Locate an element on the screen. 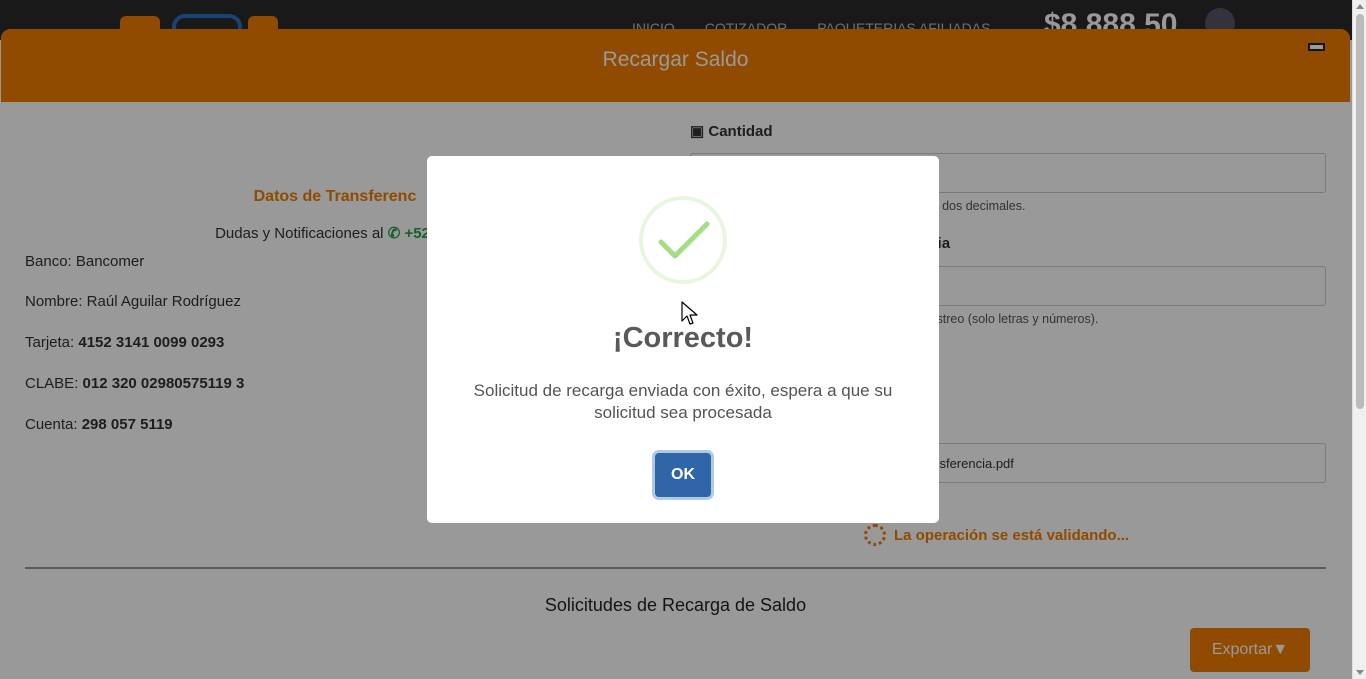 Image resolution: width=1366 pixels, height=679 pixels. mouse-cursor-icon is located at coordinates (689, 313).